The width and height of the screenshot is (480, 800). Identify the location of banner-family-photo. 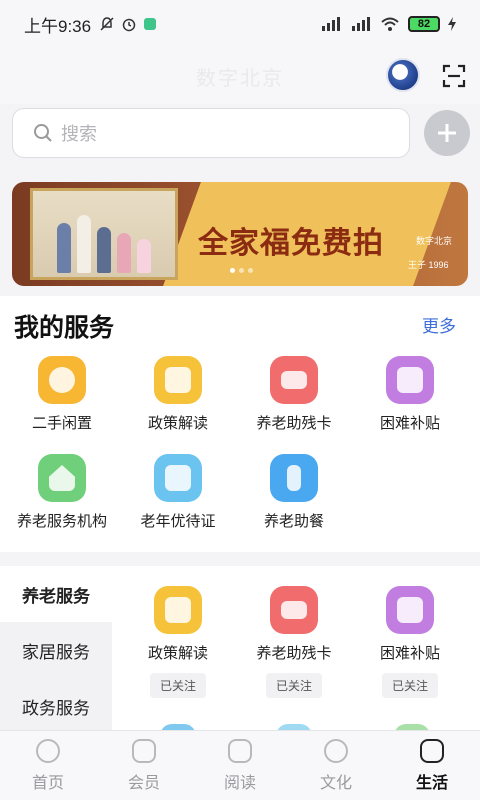
(104, 234).